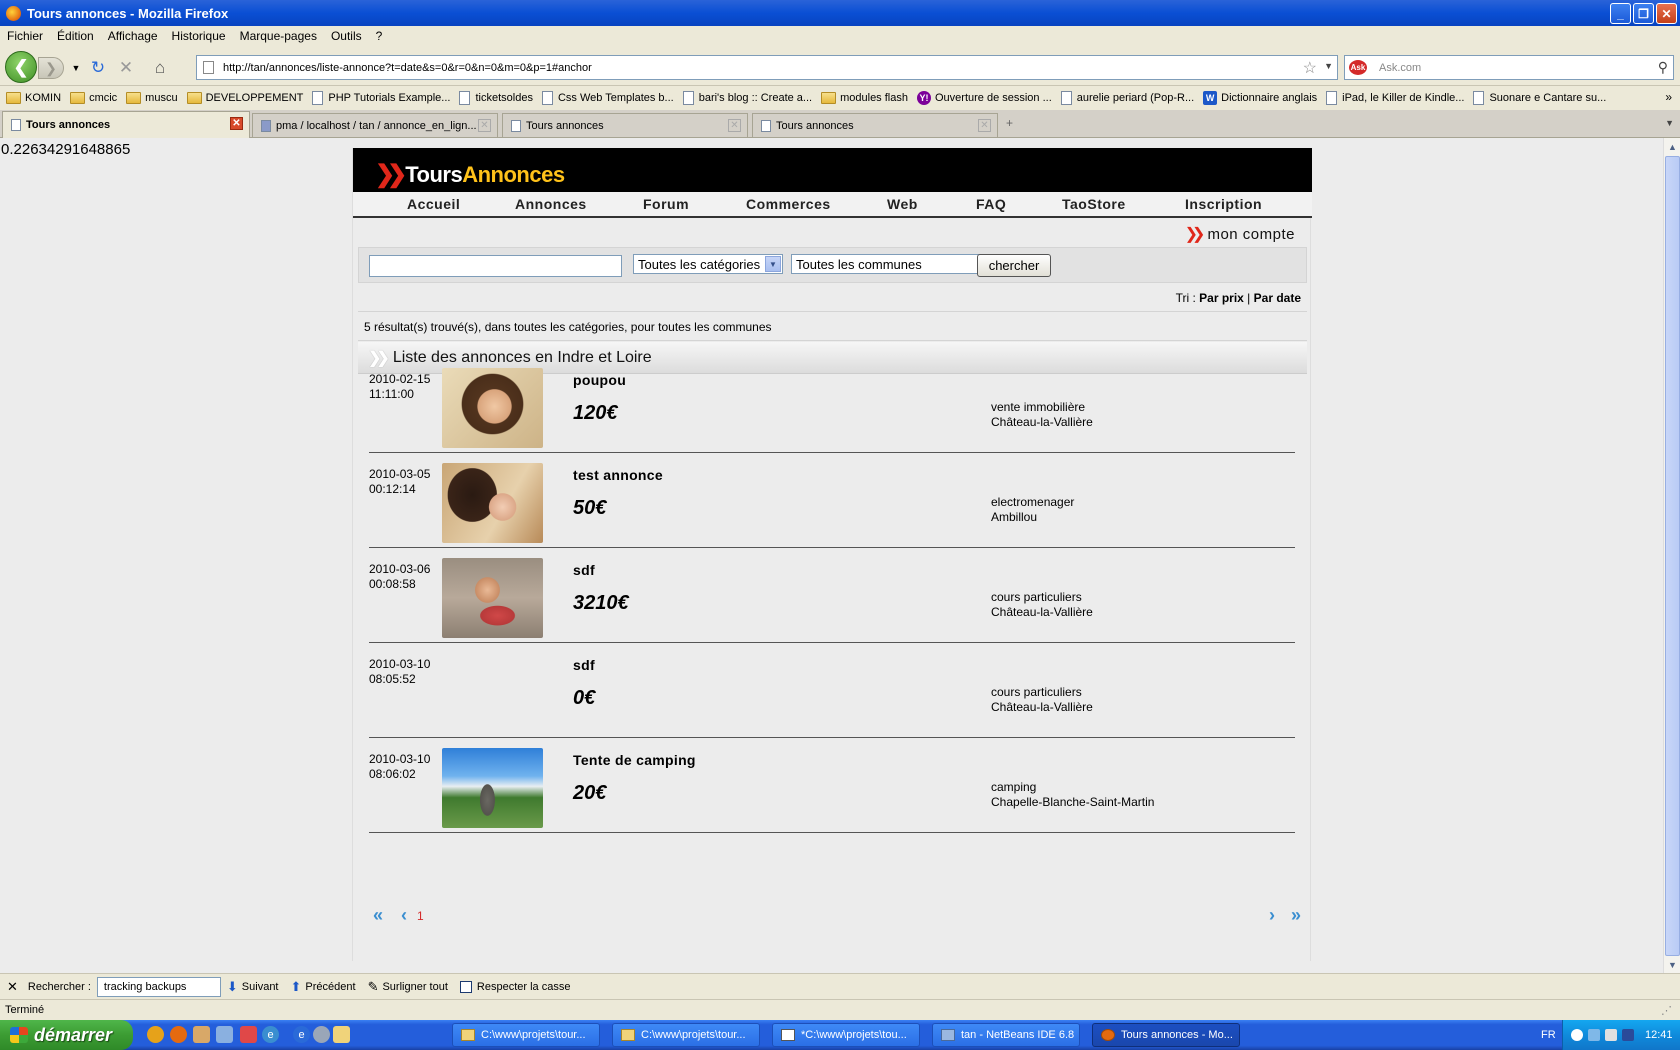  Describe the element at coordinates (126, 124) in the screenshot. I see `tab-tours-annonces-active: Tours annonces ✕` at that location.